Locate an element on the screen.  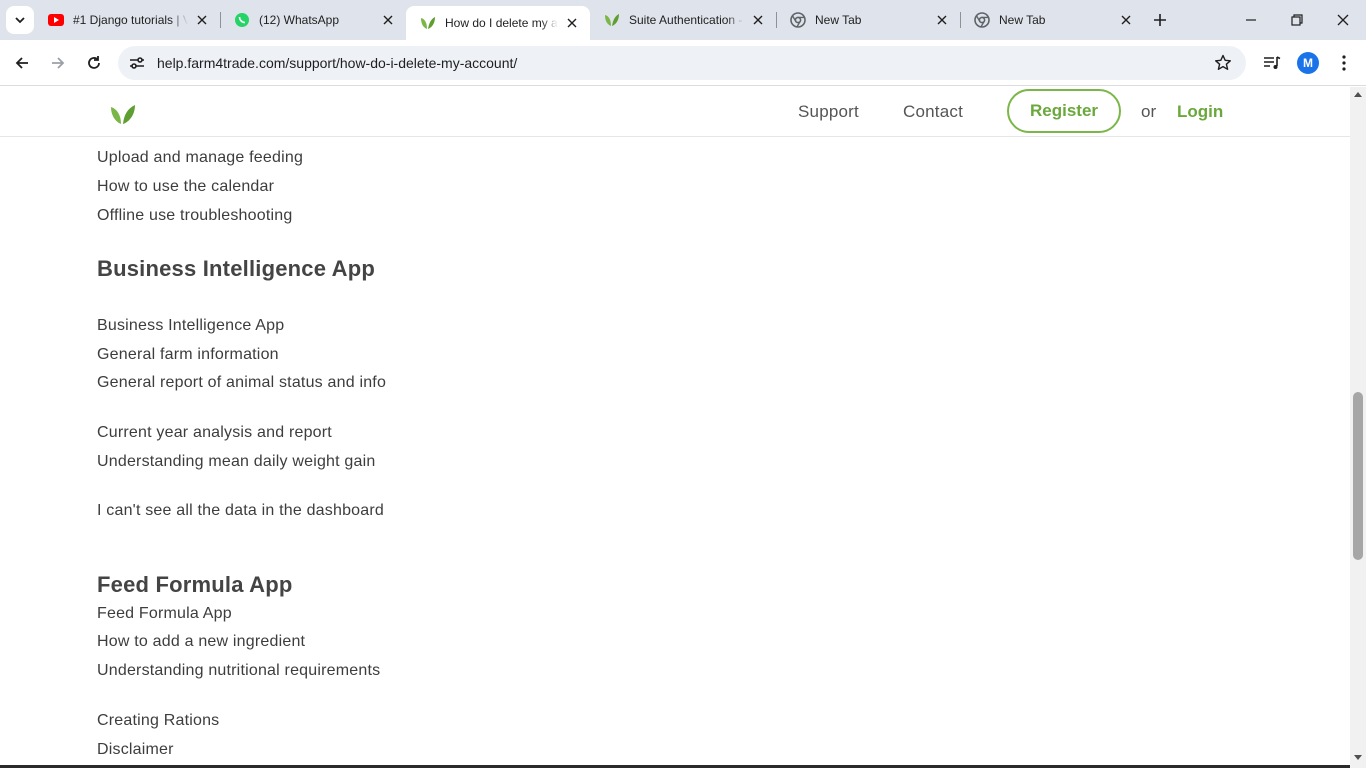
tab-title: Suite Authentication - is located at coordinates (686, 20).